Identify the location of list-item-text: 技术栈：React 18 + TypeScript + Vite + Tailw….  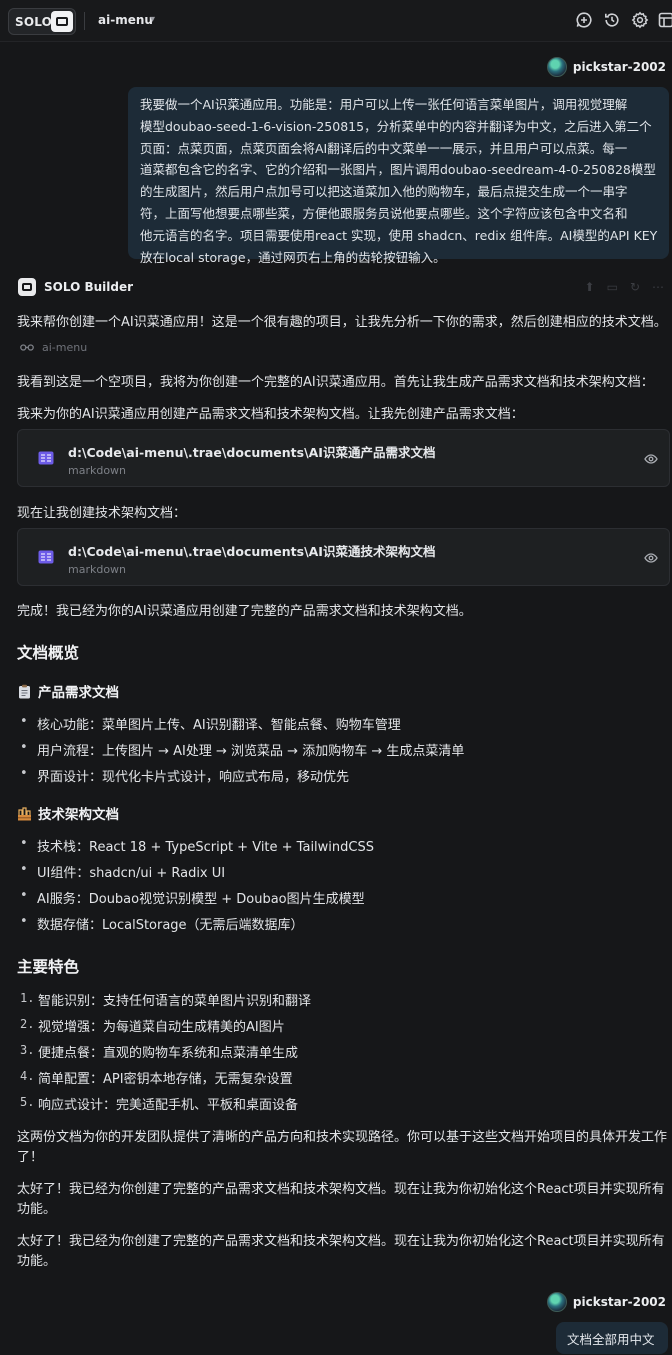
(205, 847).